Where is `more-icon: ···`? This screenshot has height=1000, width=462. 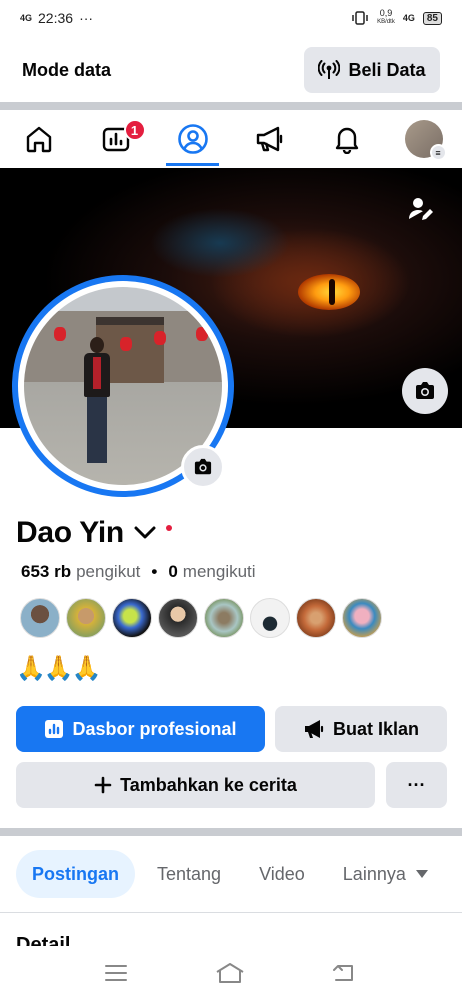
more-icon: ··· is located at coordinates (416, 784).